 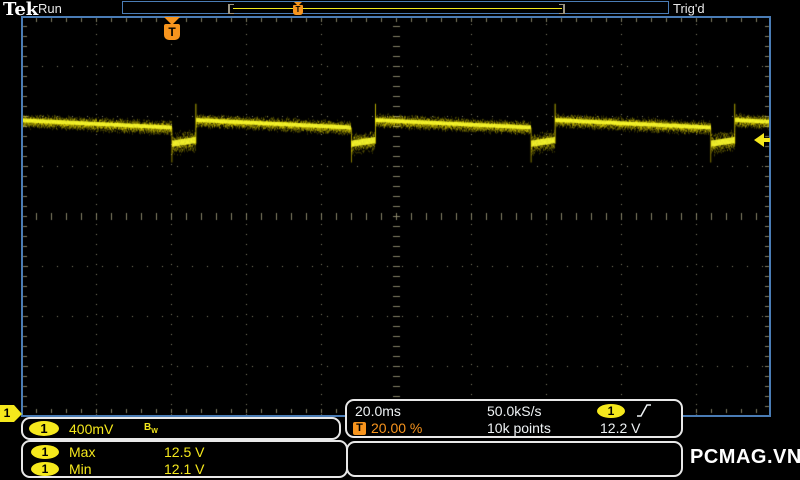 I want to click on measurements-readout: 1 Max 12.5 V 1 Min 12.1 V, so click(x=184, y=459).